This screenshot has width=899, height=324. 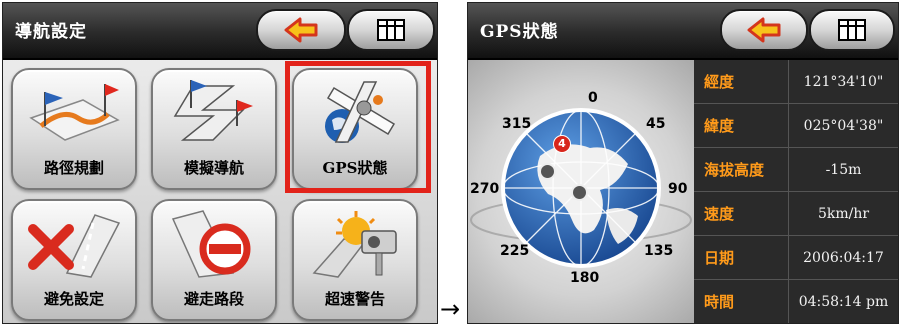 I want to click on compass-label-w: 270, so click(x=485, y=189).